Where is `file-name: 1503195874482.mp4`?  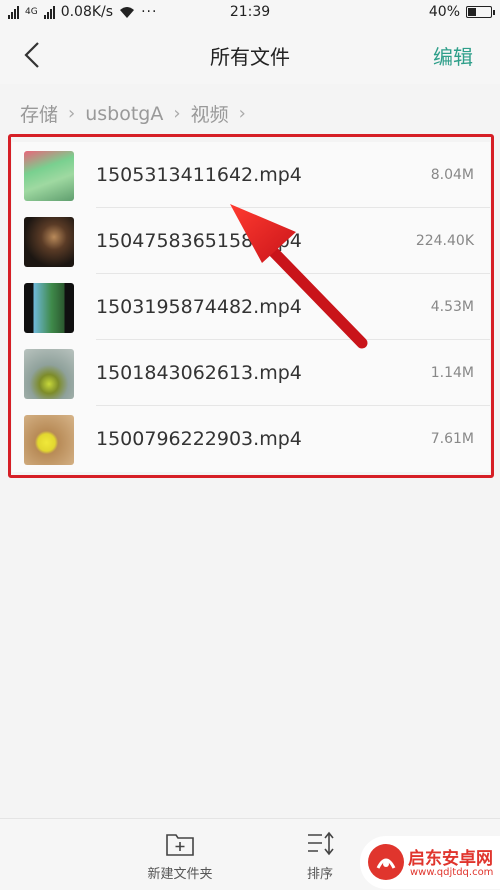
file-name: 1503195874482.mp4 is located at coordinates (199, 307).